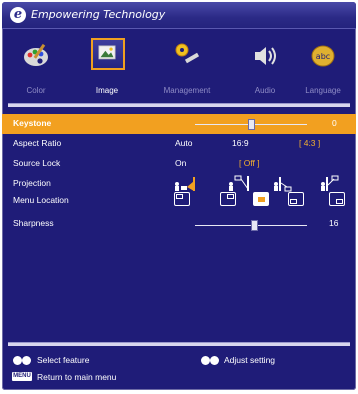 The height and width of the screenshot is (394, 358). What do you see at coordinates (187, 90) in the screenshot?
I see `tab-label: Management` at bounding box center [187, 90].